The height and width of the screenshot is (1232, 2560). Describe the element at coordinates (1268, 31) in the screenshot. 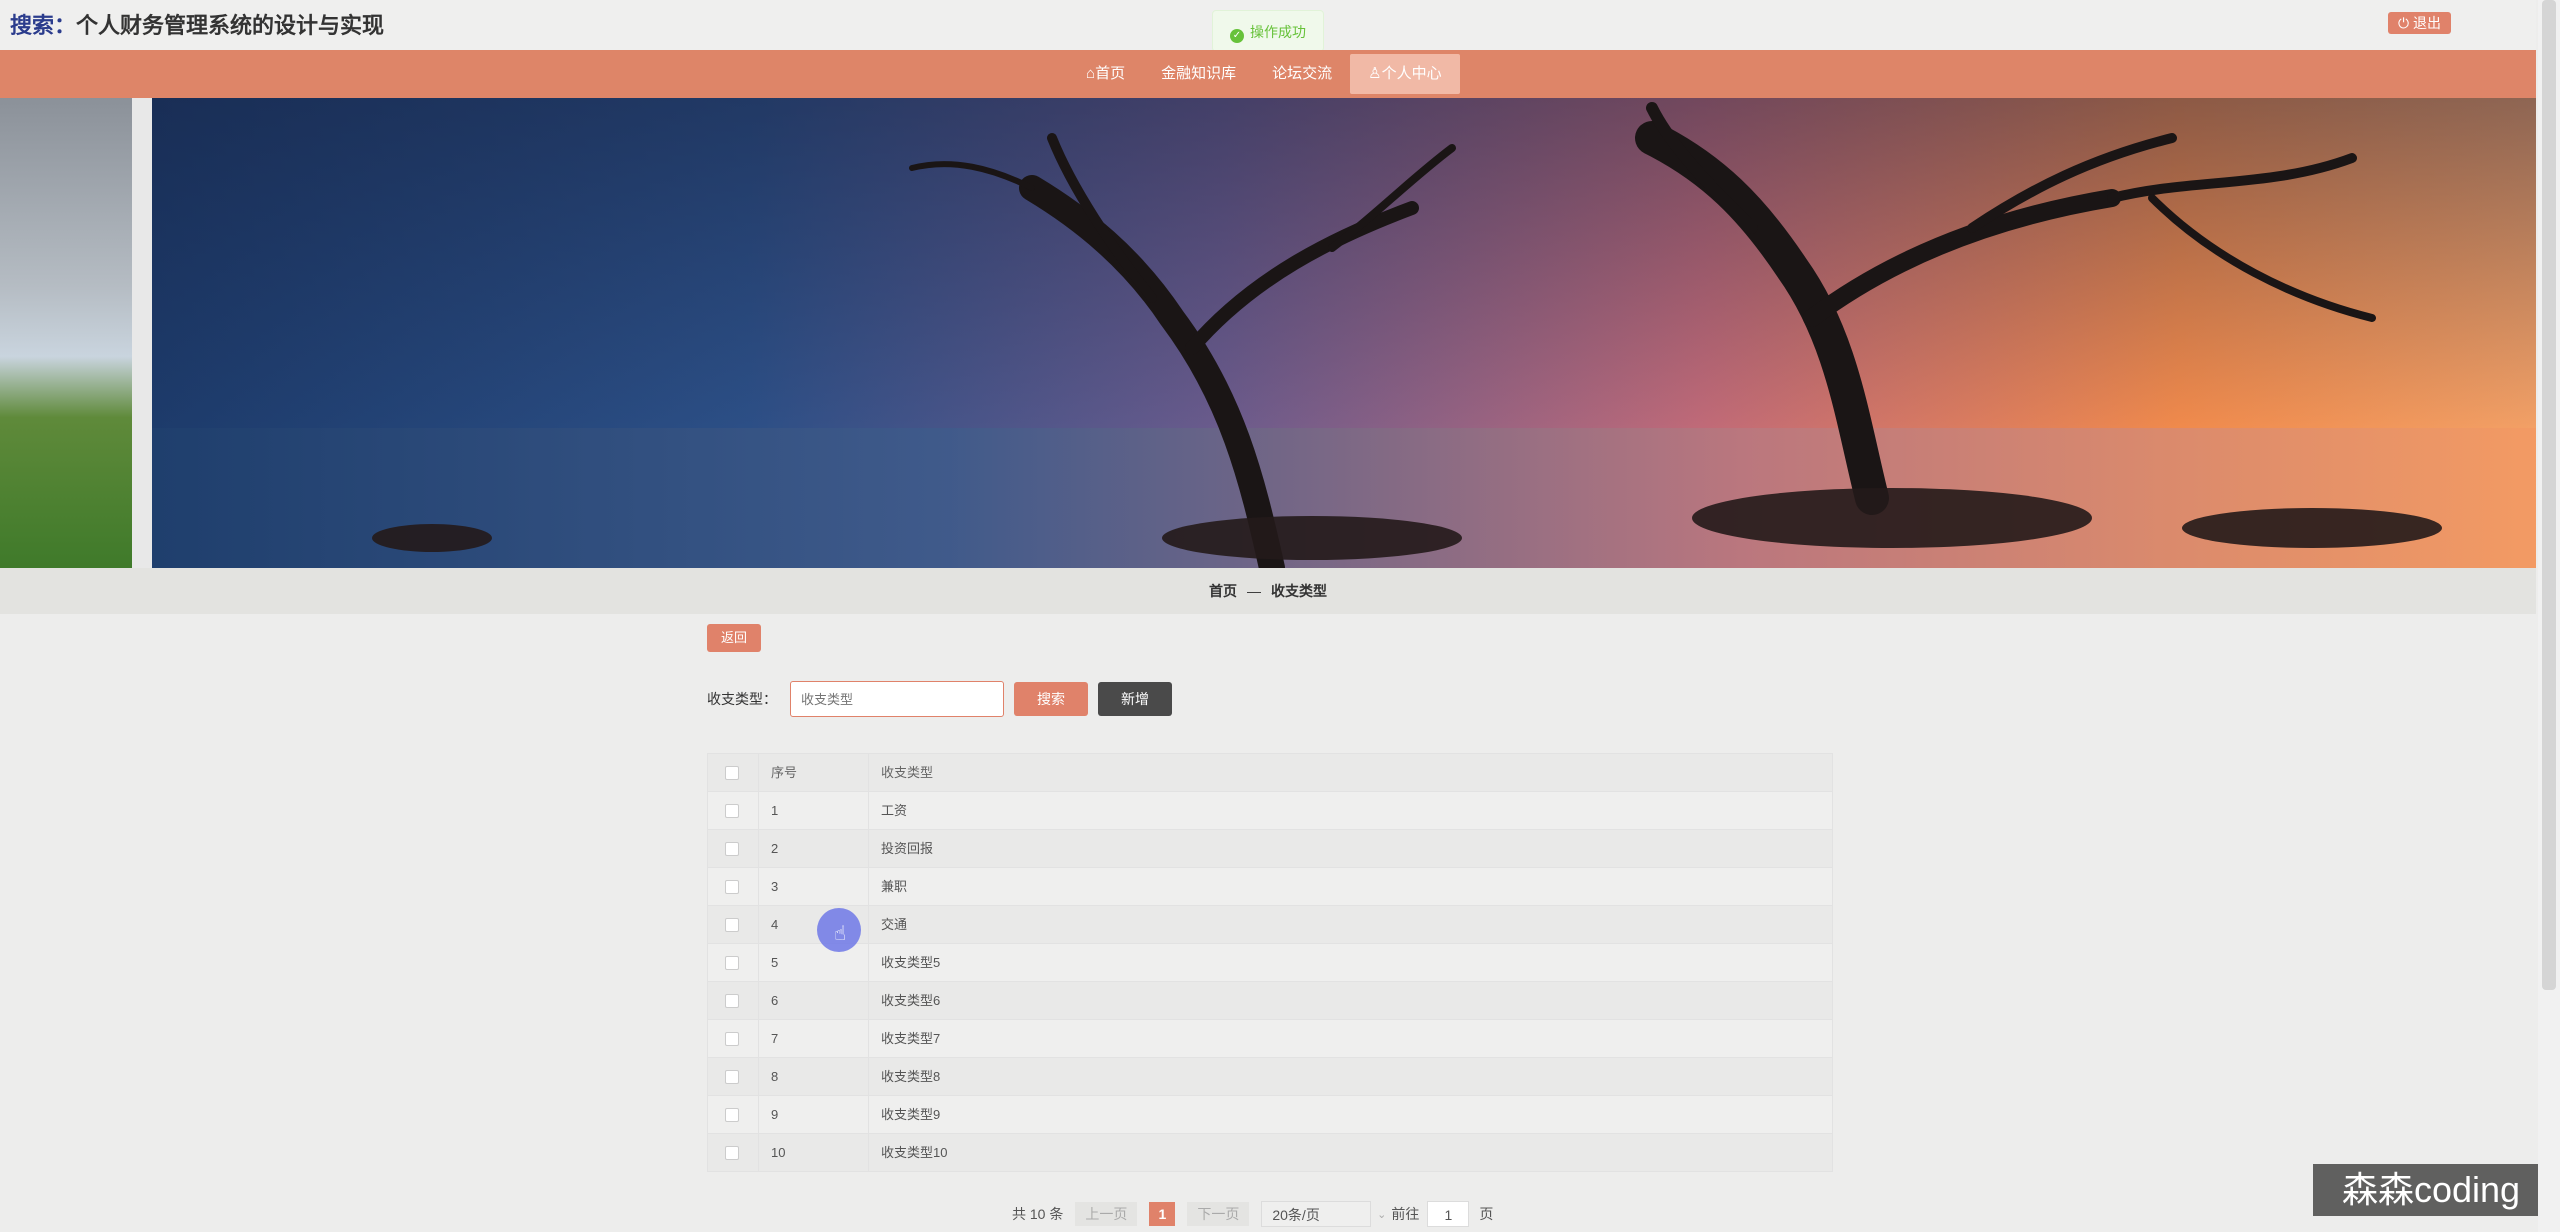

I see `success-toast: ✓ 操作成功` at that location.